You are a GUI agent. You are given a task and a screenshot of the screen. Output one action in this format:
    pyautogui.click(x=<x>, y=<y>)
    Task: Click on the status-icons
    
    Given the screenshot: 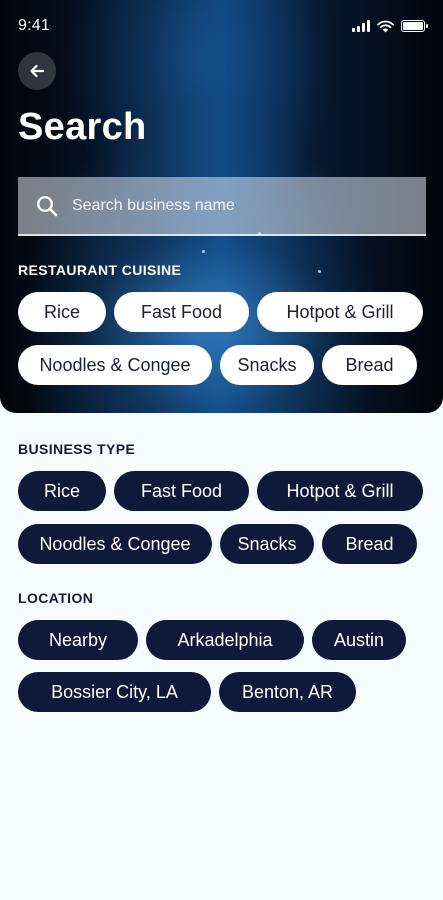 What is the action you would take?
    pyautogui.click(x=390, y=26)
    